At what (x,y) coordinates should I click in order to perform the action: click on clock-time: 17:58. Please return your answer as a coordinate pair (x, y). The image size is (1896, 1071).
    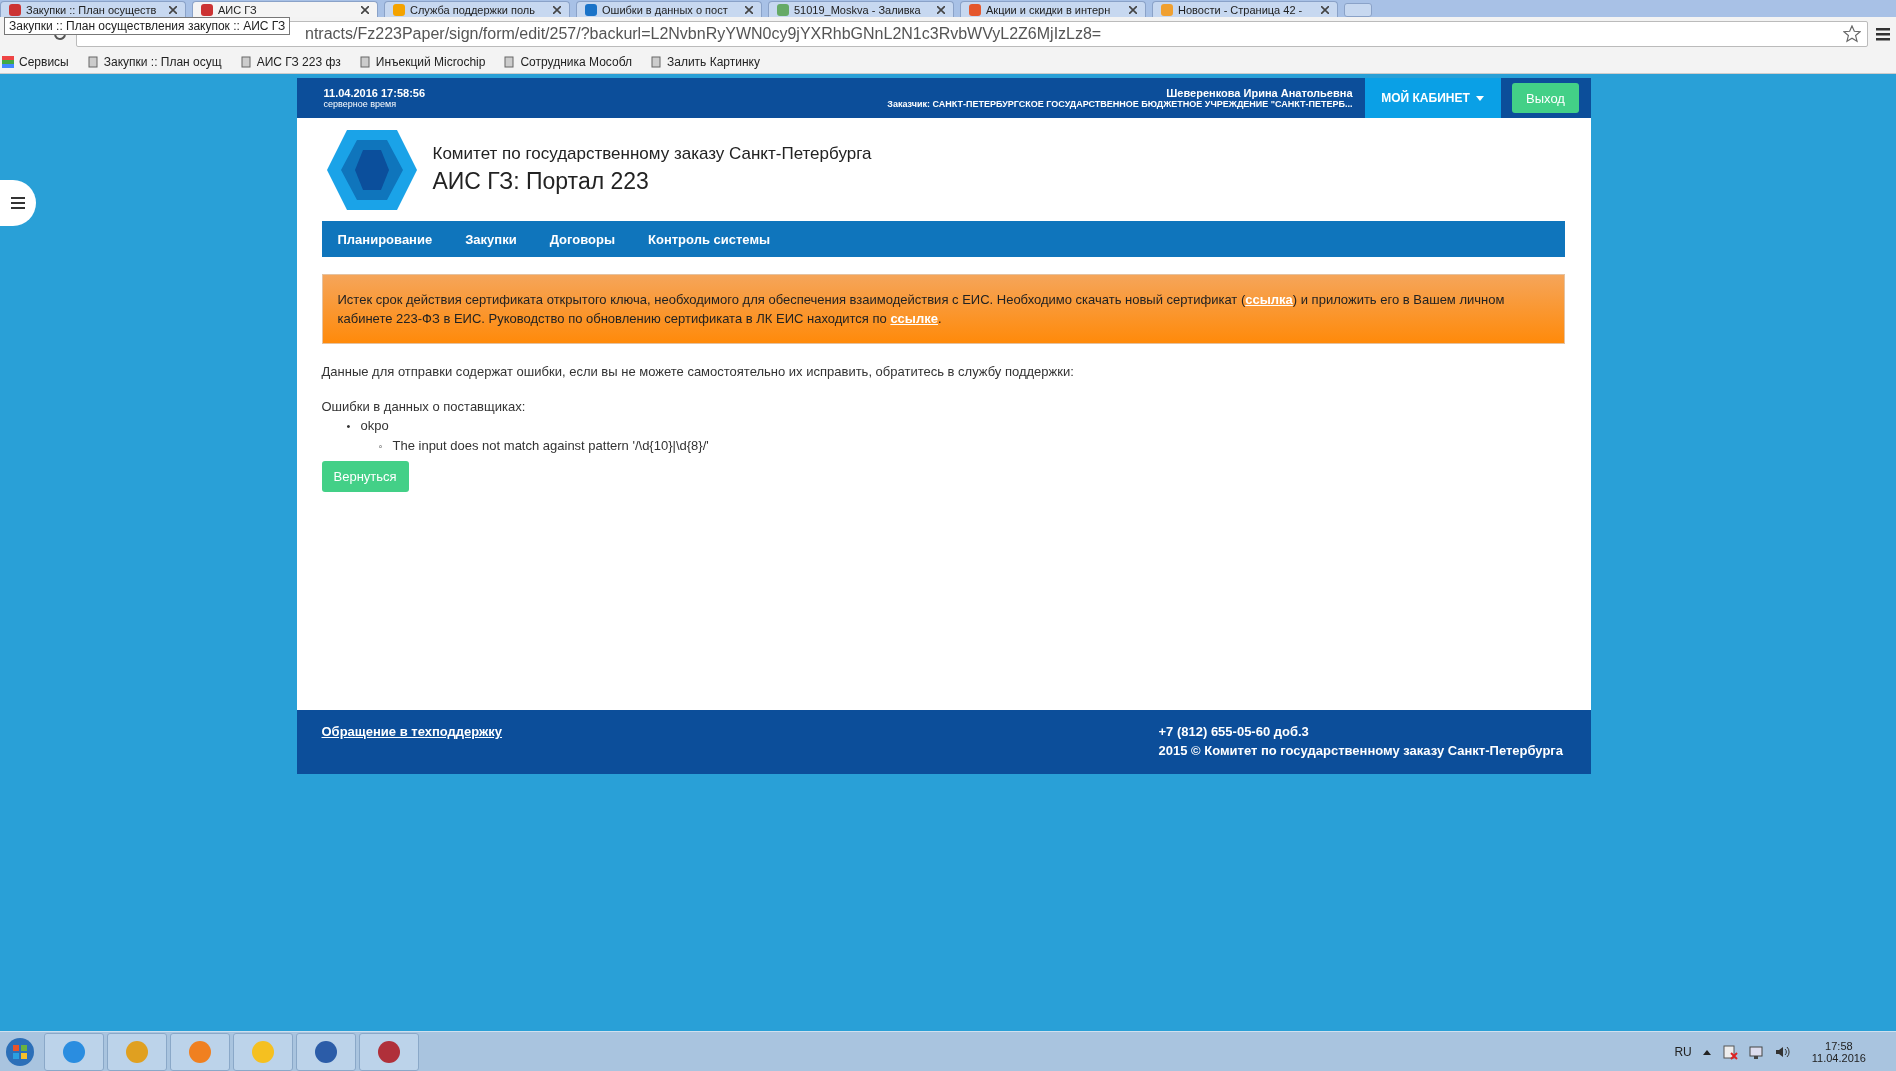
    Looking at the image, I should click on (1839, 1045).